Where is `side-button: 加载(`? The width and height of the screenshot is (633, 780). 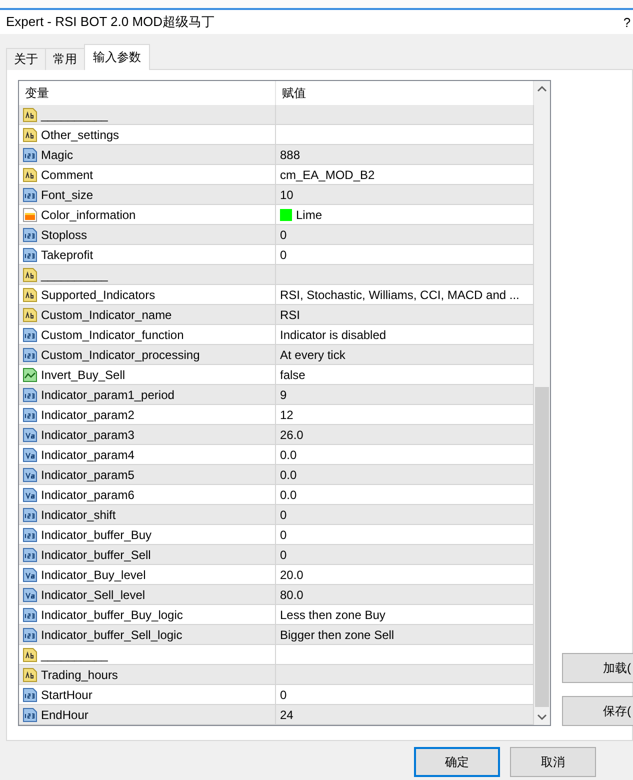
side-button: 加载( is located at coordinates (597, 668).